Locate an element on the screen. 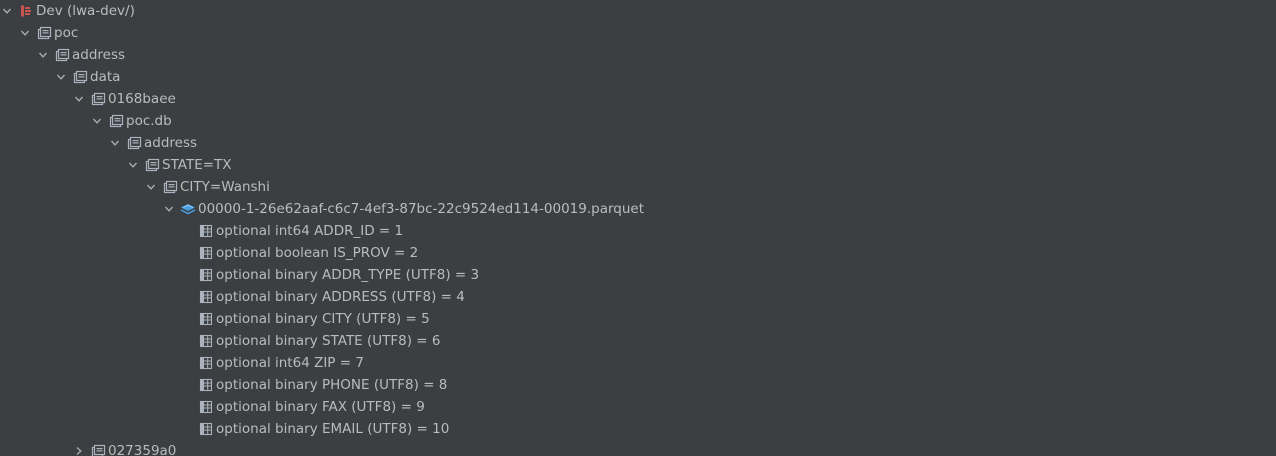 This screenshot has width=1276, height=456. tree-node-root: Dev (lwa-dev/) is located at coordinates (67, 11).